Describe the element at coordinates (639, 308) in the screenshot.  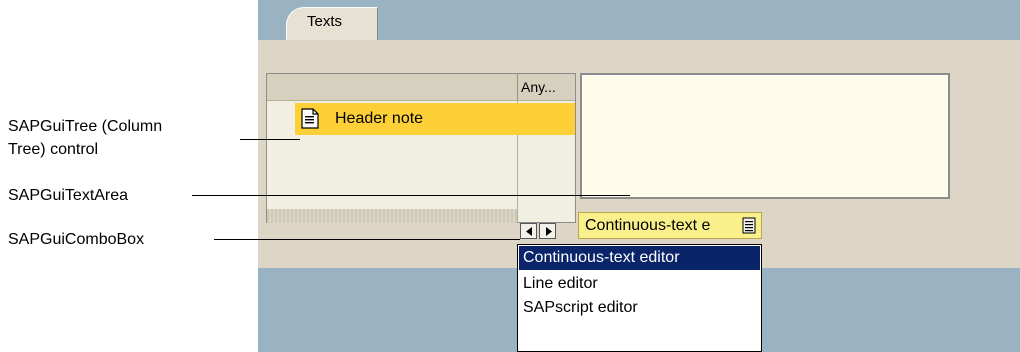
I see `option-sapscript-editor: SAPscript editor` at that location.